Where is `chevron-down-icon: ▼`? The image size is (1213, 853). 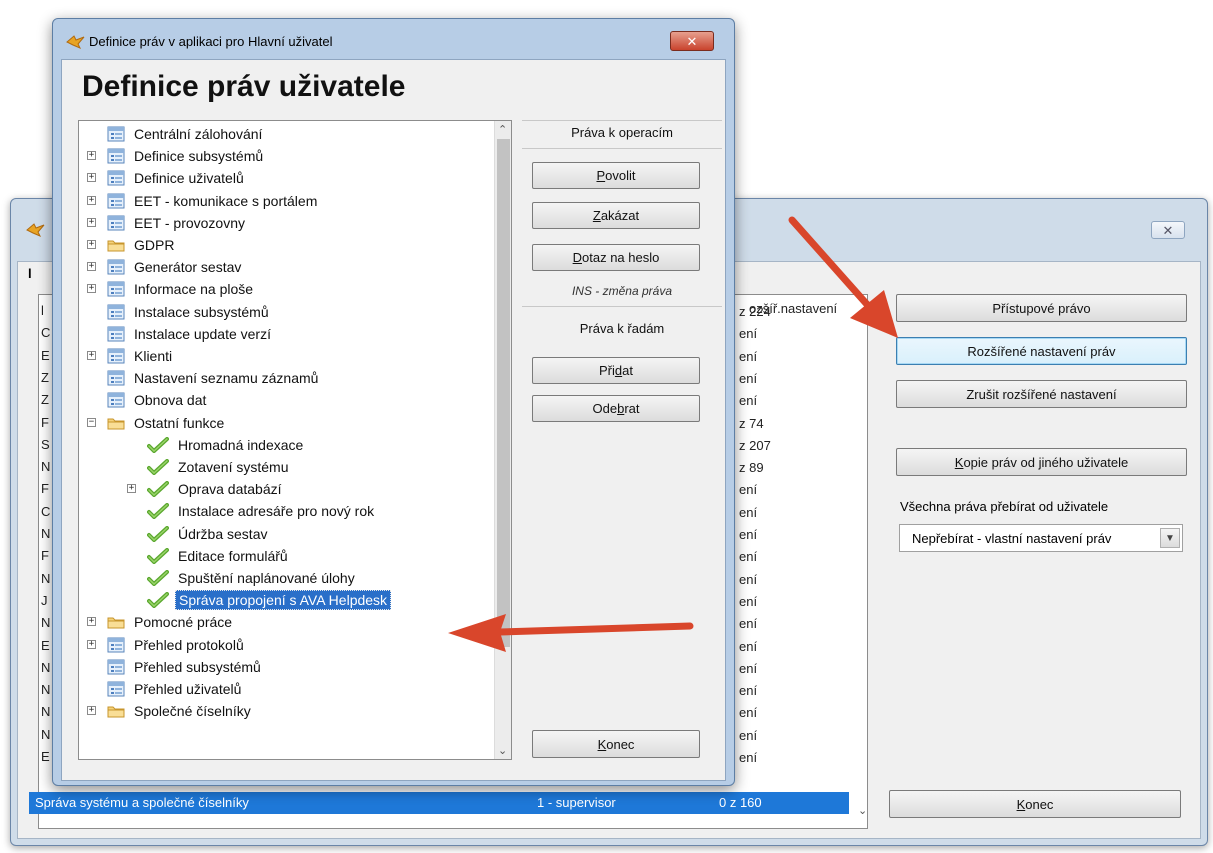 chevron-down-icon: ▼ is located at coordinates (1170, 538).